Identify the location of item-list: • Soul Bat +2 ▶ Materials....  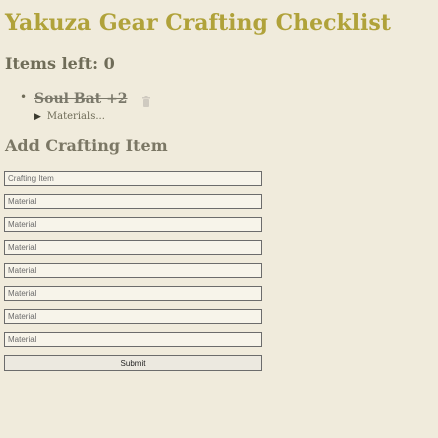
(85, 105).